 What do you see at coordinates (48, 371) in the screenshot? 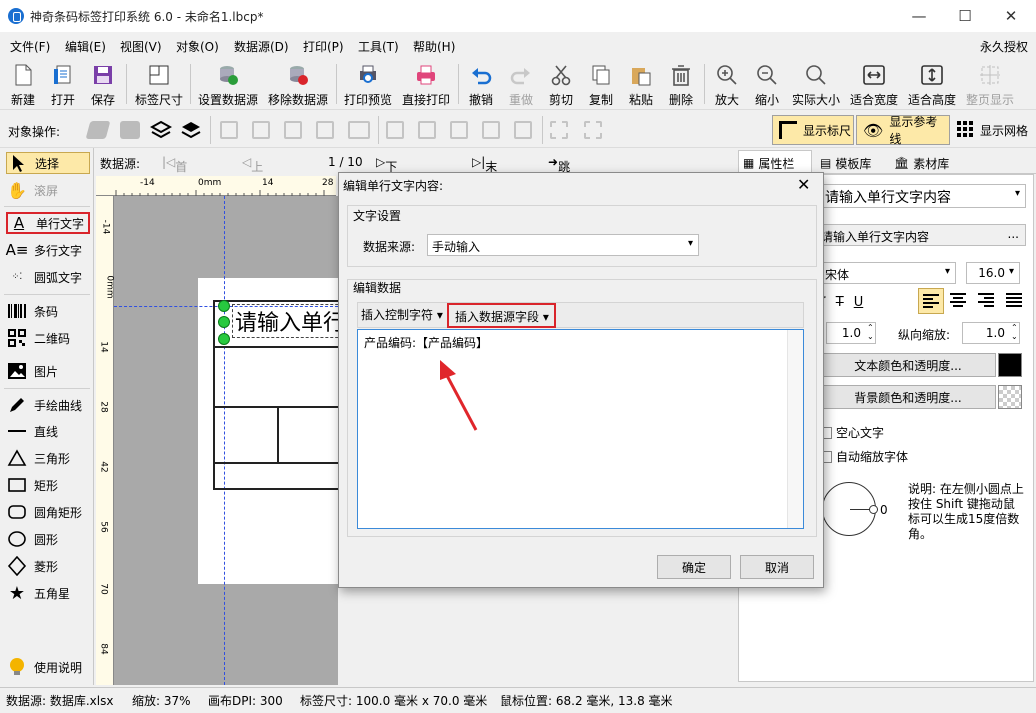
I see `tool-image: 图片` at bounding box center [48, 371].